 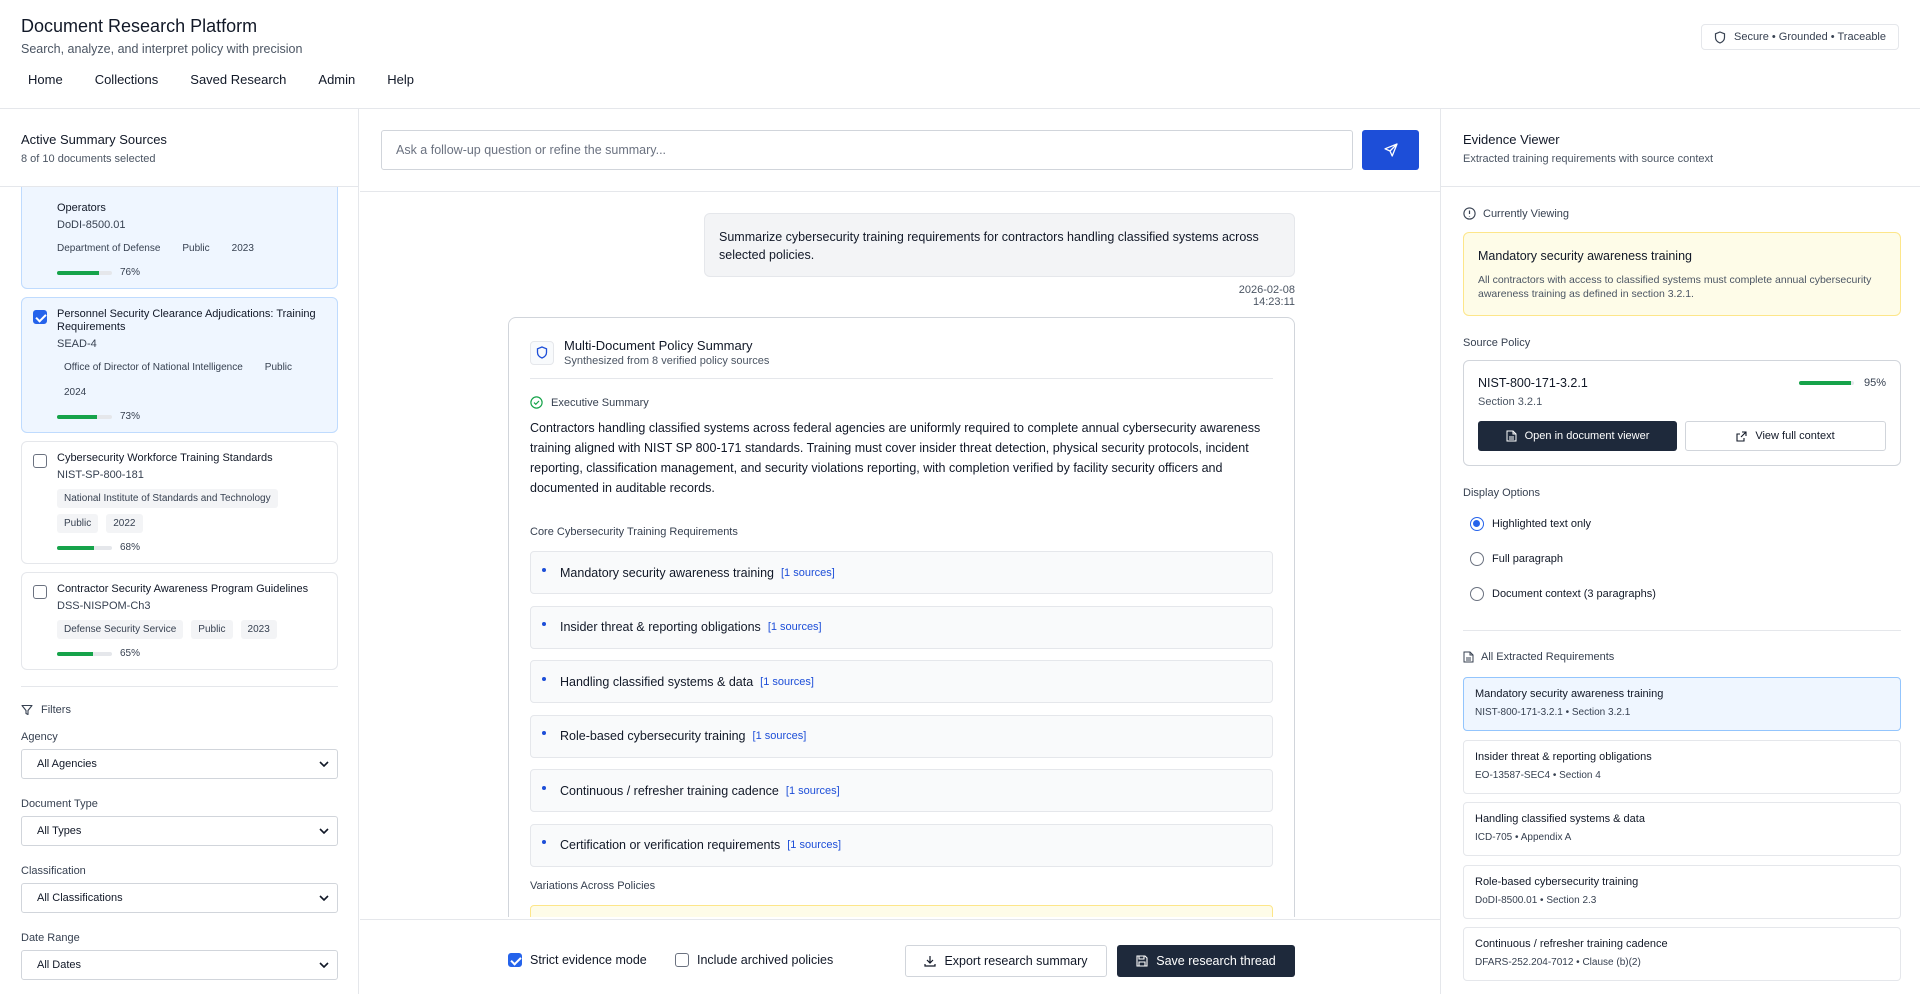 What do you see at coordinates (77, 344) in the screenshot?
I see `document-code: SEAD-4` at bounding box center [77, 344].